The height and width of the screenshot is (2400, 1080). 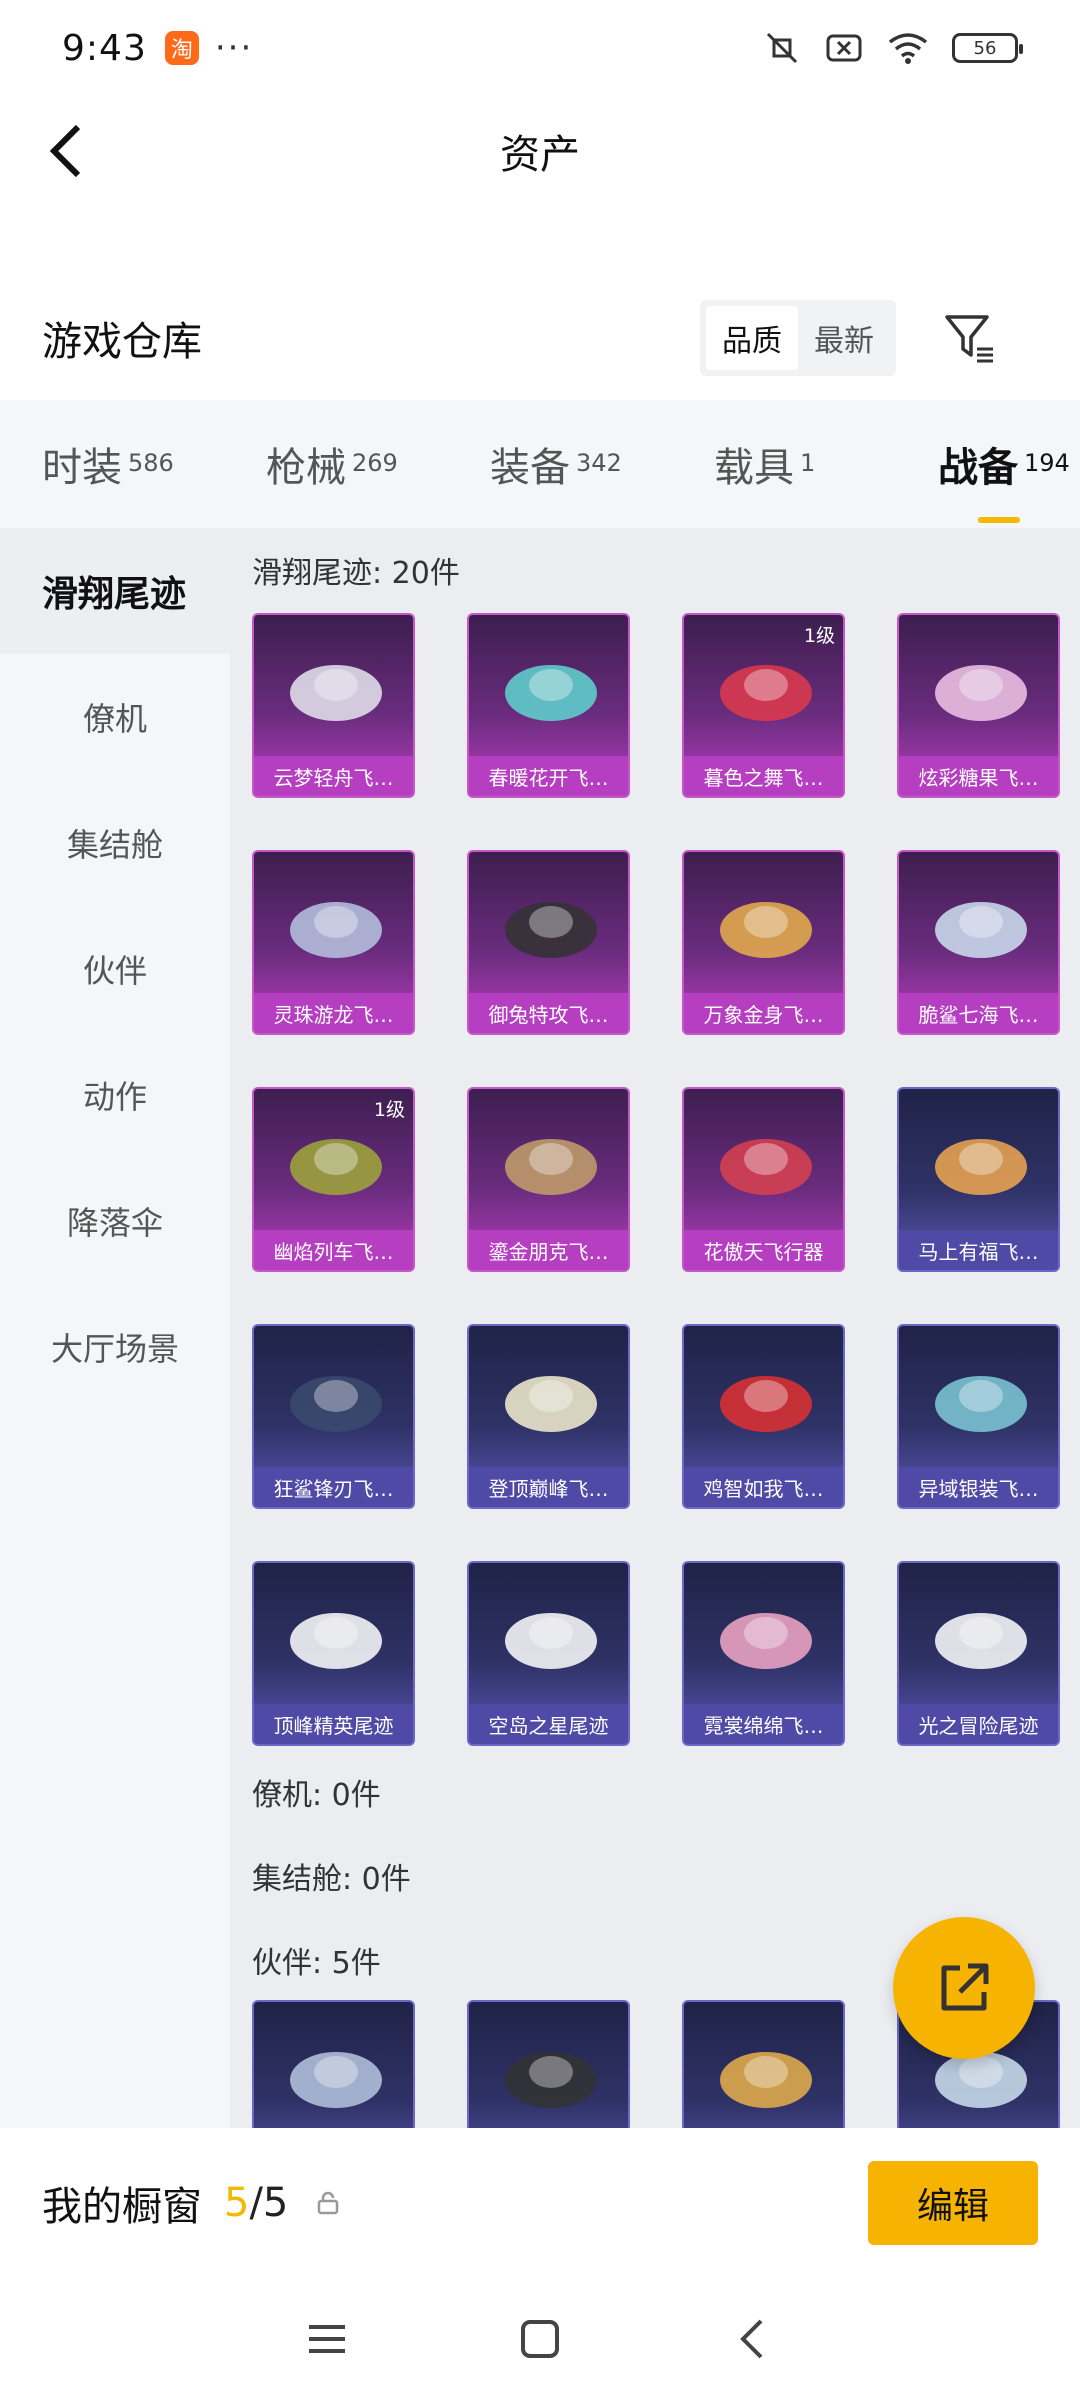 I want to click on glide-trail-card: 光之冒险尾迹, so click(x=978, y=1653).